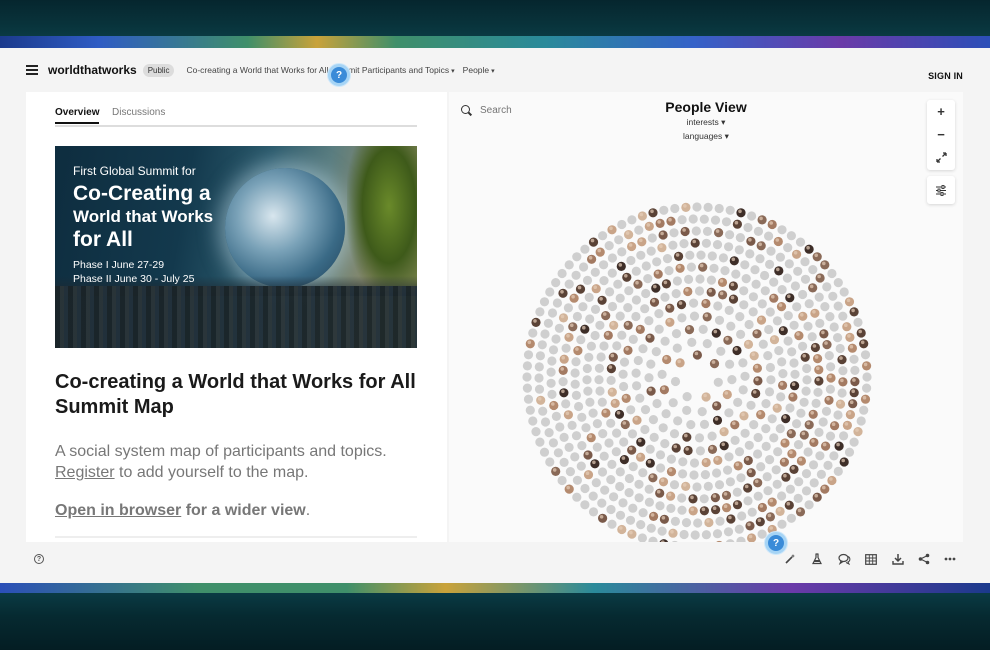  I want to click on register-link: Register, so click(85, 472).